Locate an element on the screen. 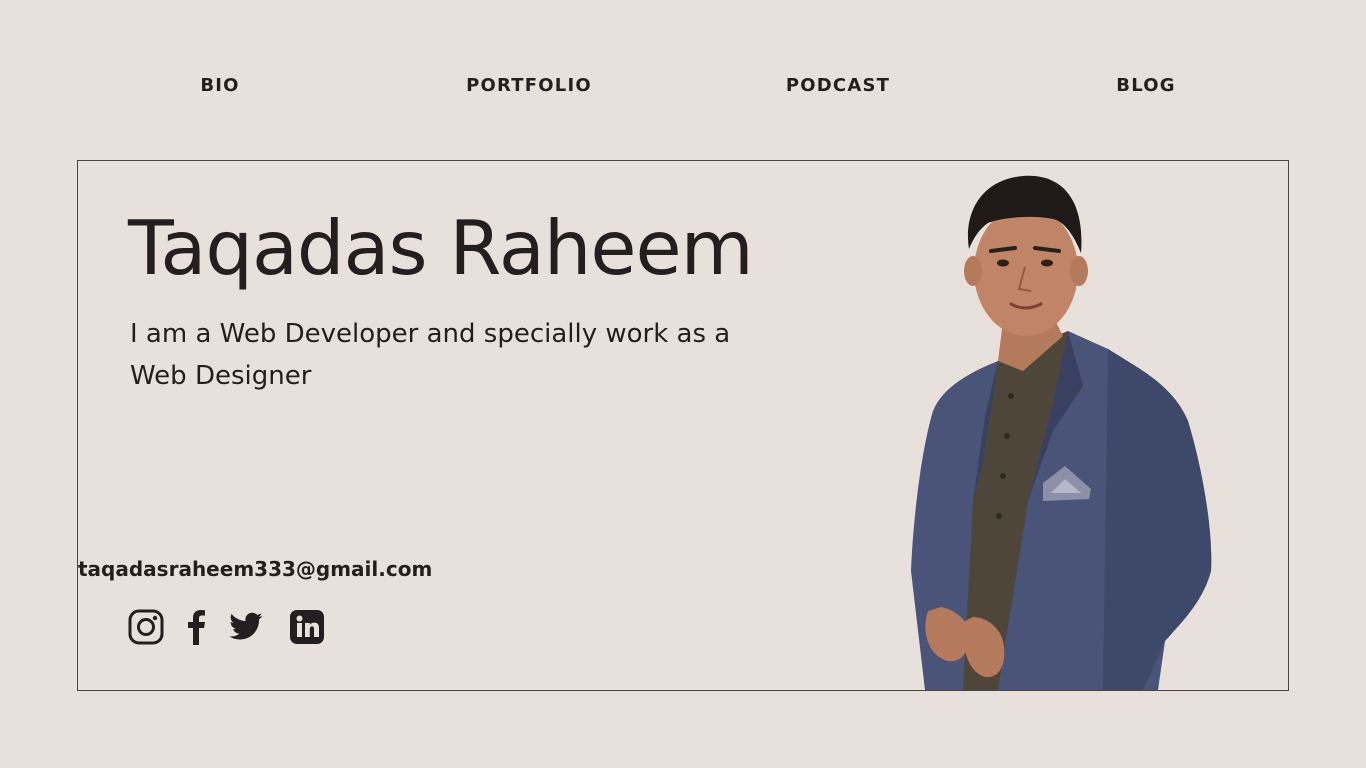 The width and height of the screenshot is (1366, 768). linkedin-icon is located at coordinates (307, 627).